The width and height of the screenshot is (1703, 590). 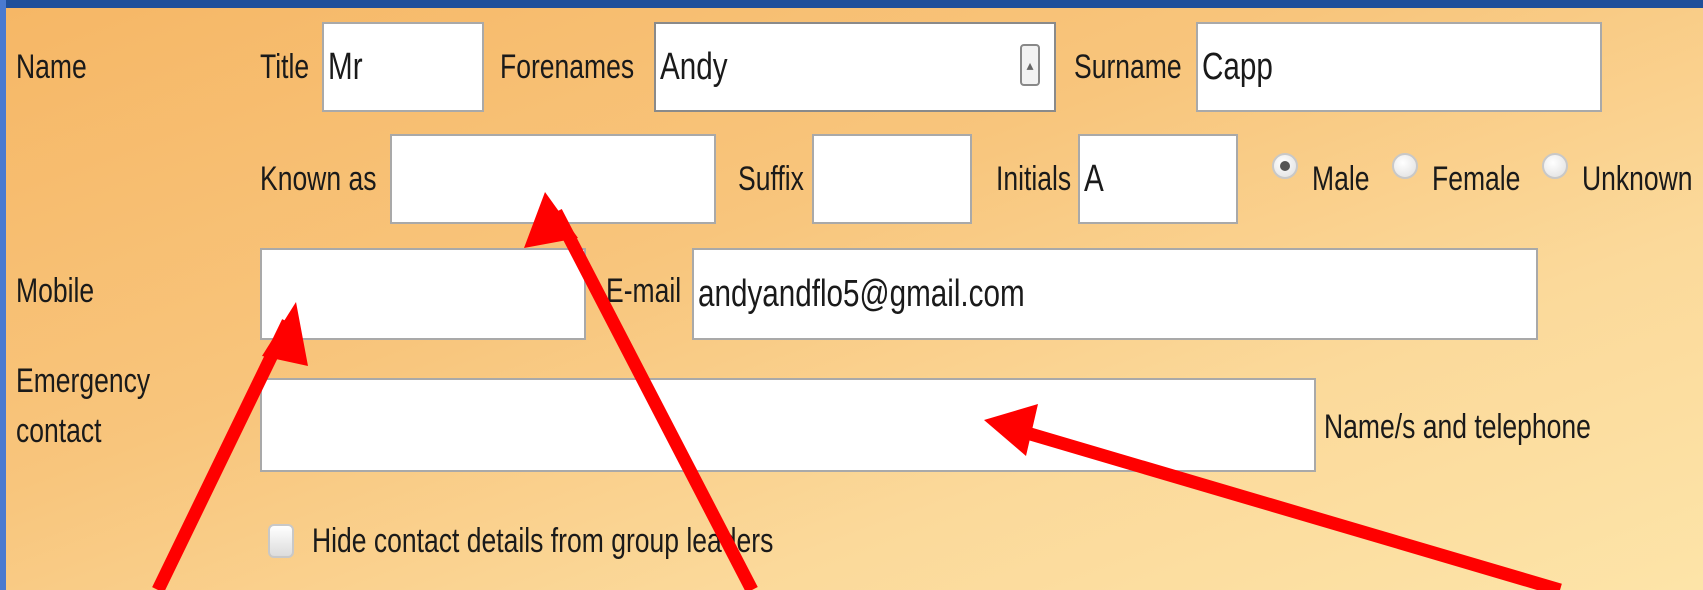 What do you see at coordinates (771, 179) in the screenshot?
I see `suffix-label: Suffix` at bounding box center [771, 179].